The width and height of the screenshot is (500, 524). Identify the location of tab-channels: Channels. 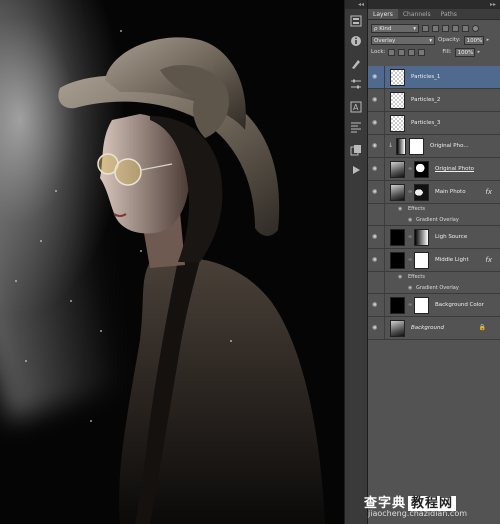
(417, 14).